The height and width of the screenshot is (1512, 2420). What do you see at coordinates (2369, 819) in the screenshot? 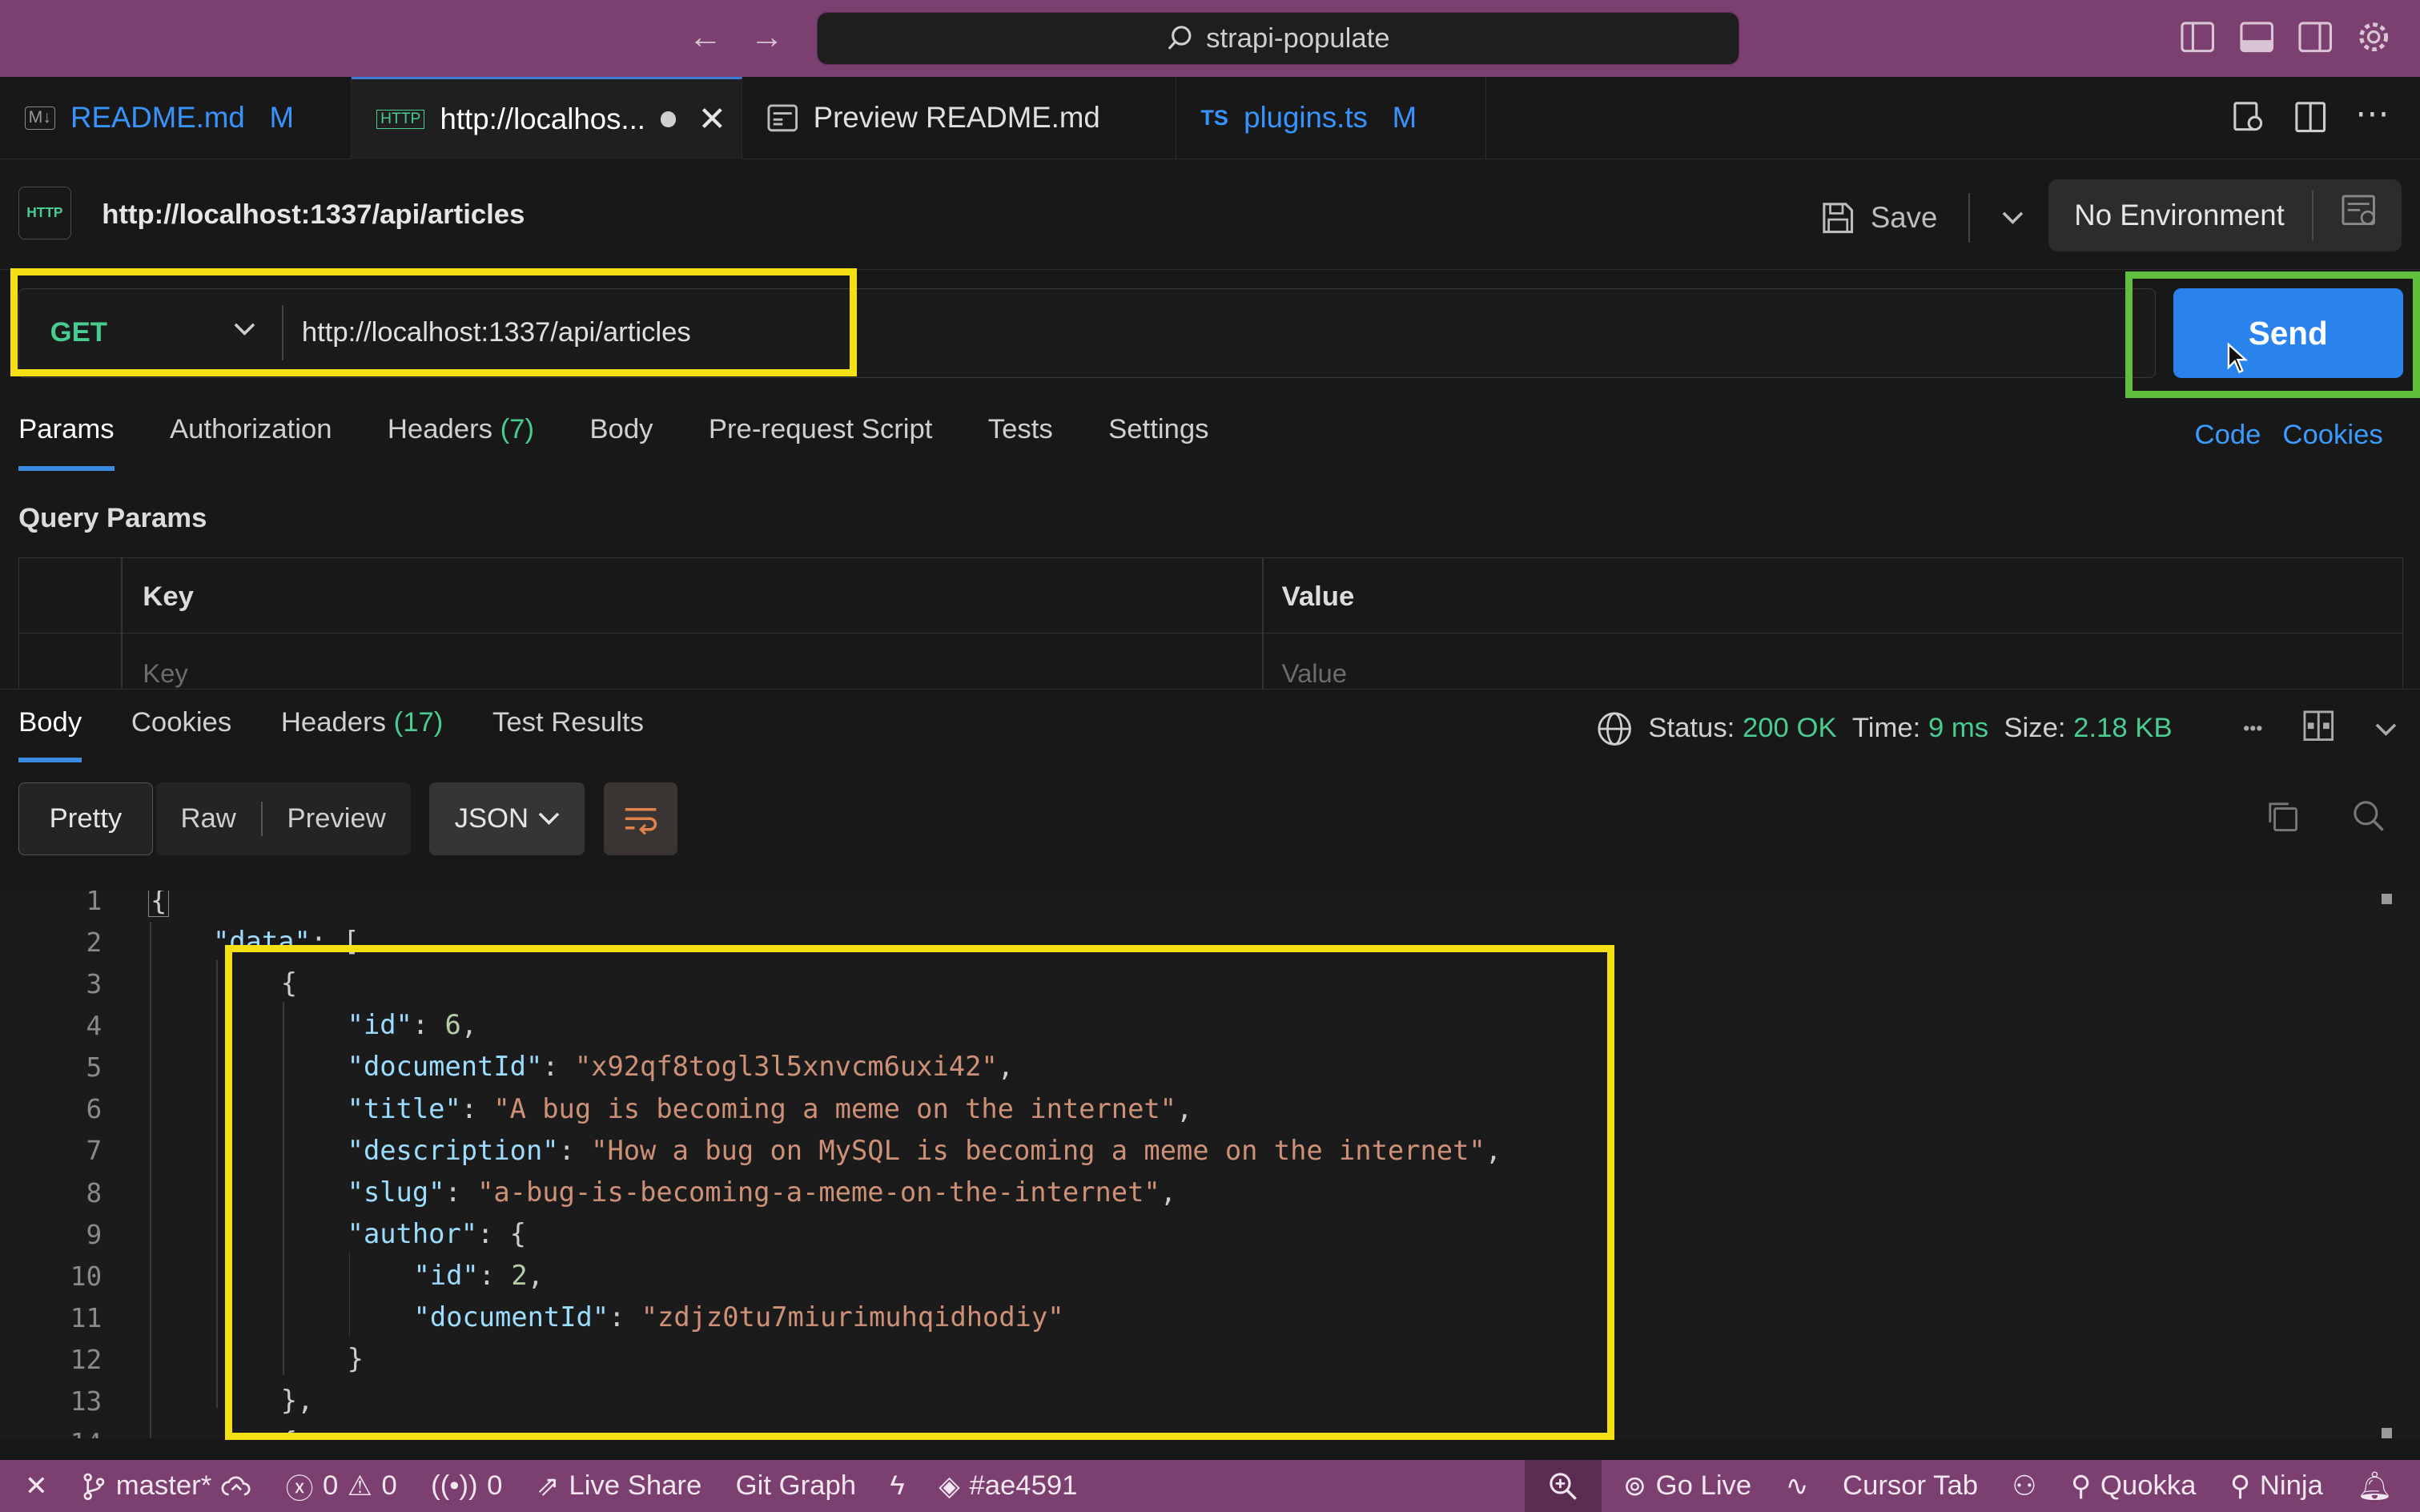
I see `search-icon` at bounding box center [2369, 819].